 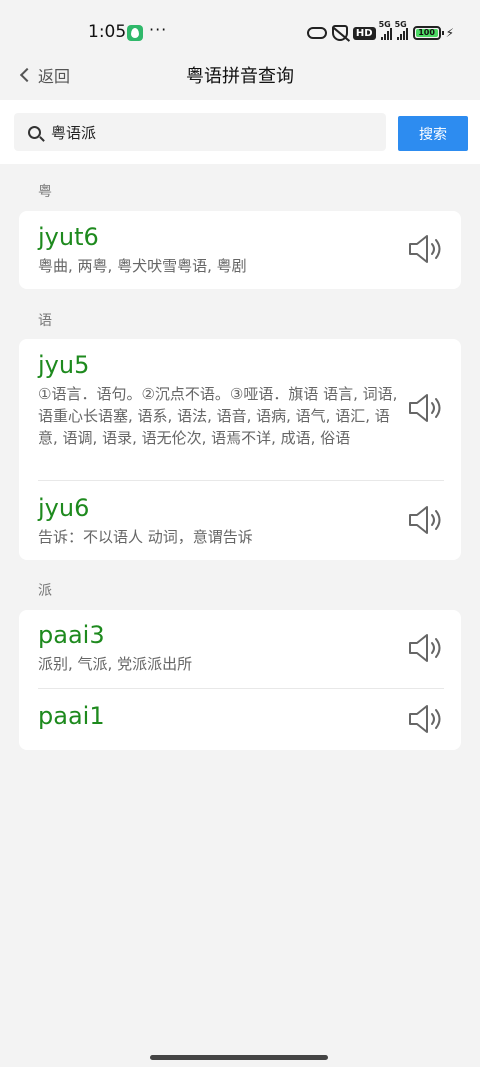 I want to click on status-icons: HD 5G 5G 100 ⚡, so click(x=380, y=31).